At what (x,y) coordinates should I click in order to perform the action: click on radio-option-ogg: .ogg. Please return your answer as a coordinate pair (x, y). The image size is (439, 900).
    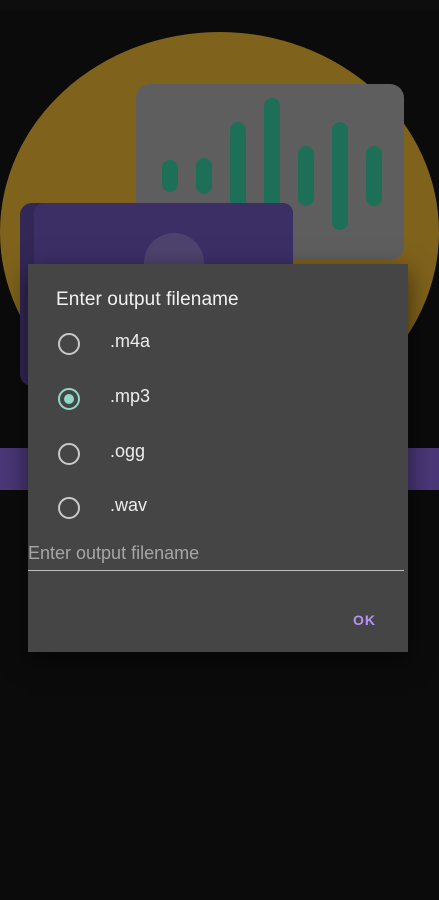
    Looking at the image, I should click on (218, 452).